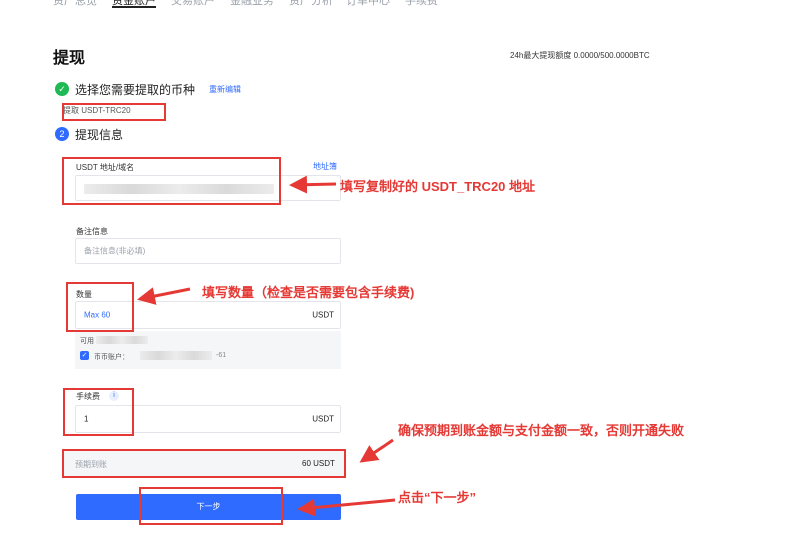 This screenshot has width=786, height=549. I want to click on top-nav: 资产总览 资金账户 交易账户 金融业务 资产分析 订单中心 手续费, so click(393, 7).